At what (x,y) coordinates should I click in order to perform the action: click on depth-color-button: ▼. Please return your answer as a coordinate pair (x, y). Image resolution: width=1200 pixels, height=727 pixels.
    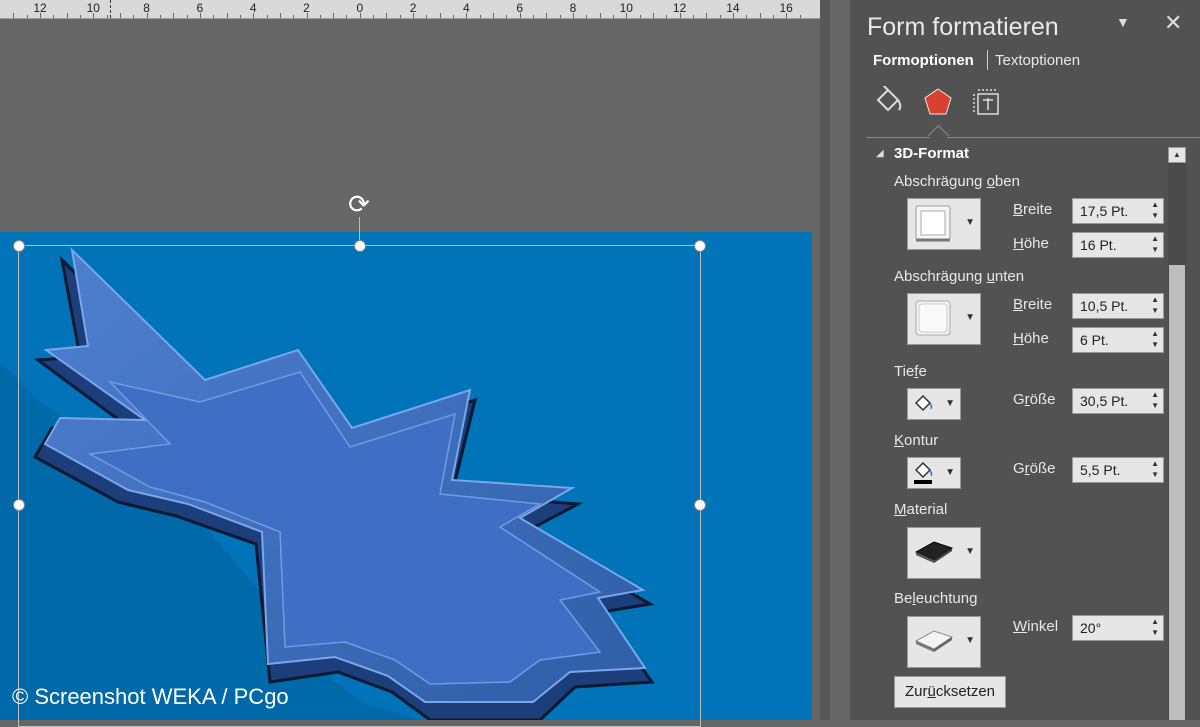
    Looking at the image, I should click on (934, 404).